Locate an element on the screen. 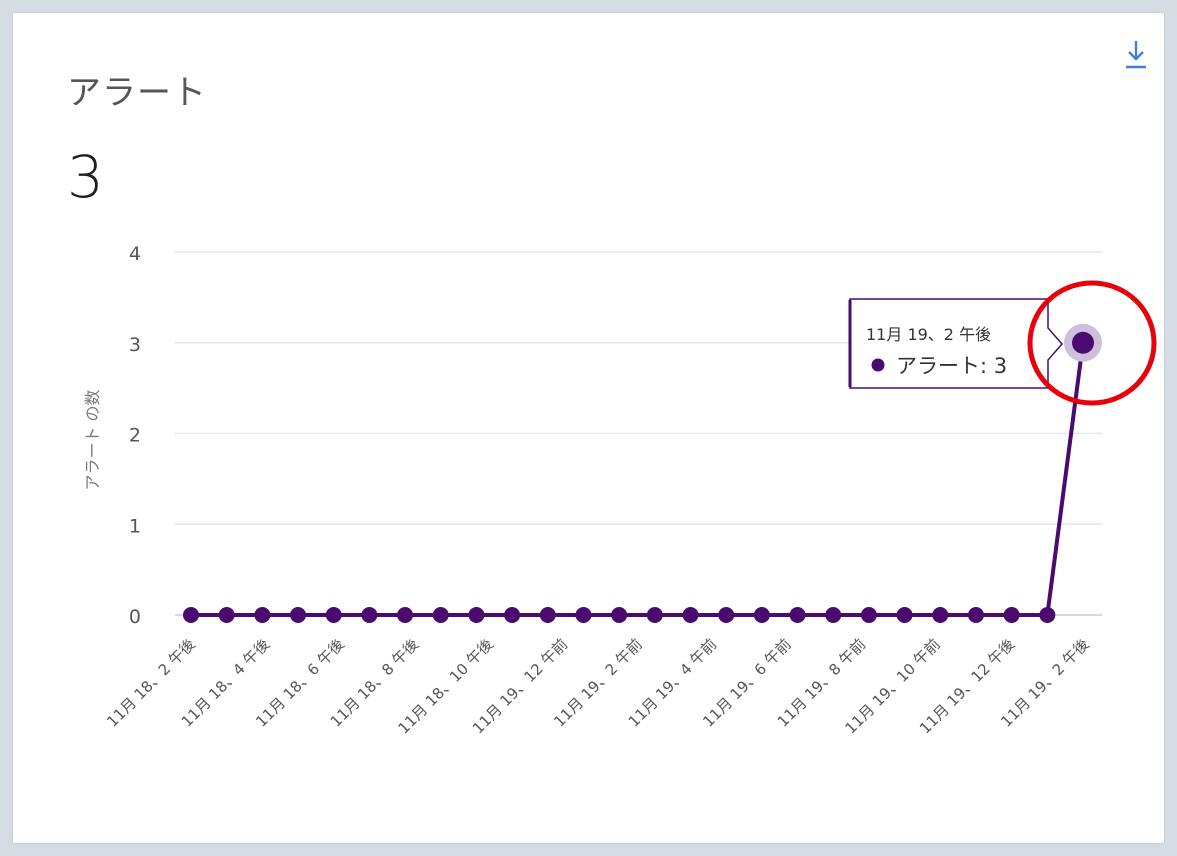 The image size is (1177, 856). tooltip-title: 11月 19、2 午後 is located at coordinates (928, 334).